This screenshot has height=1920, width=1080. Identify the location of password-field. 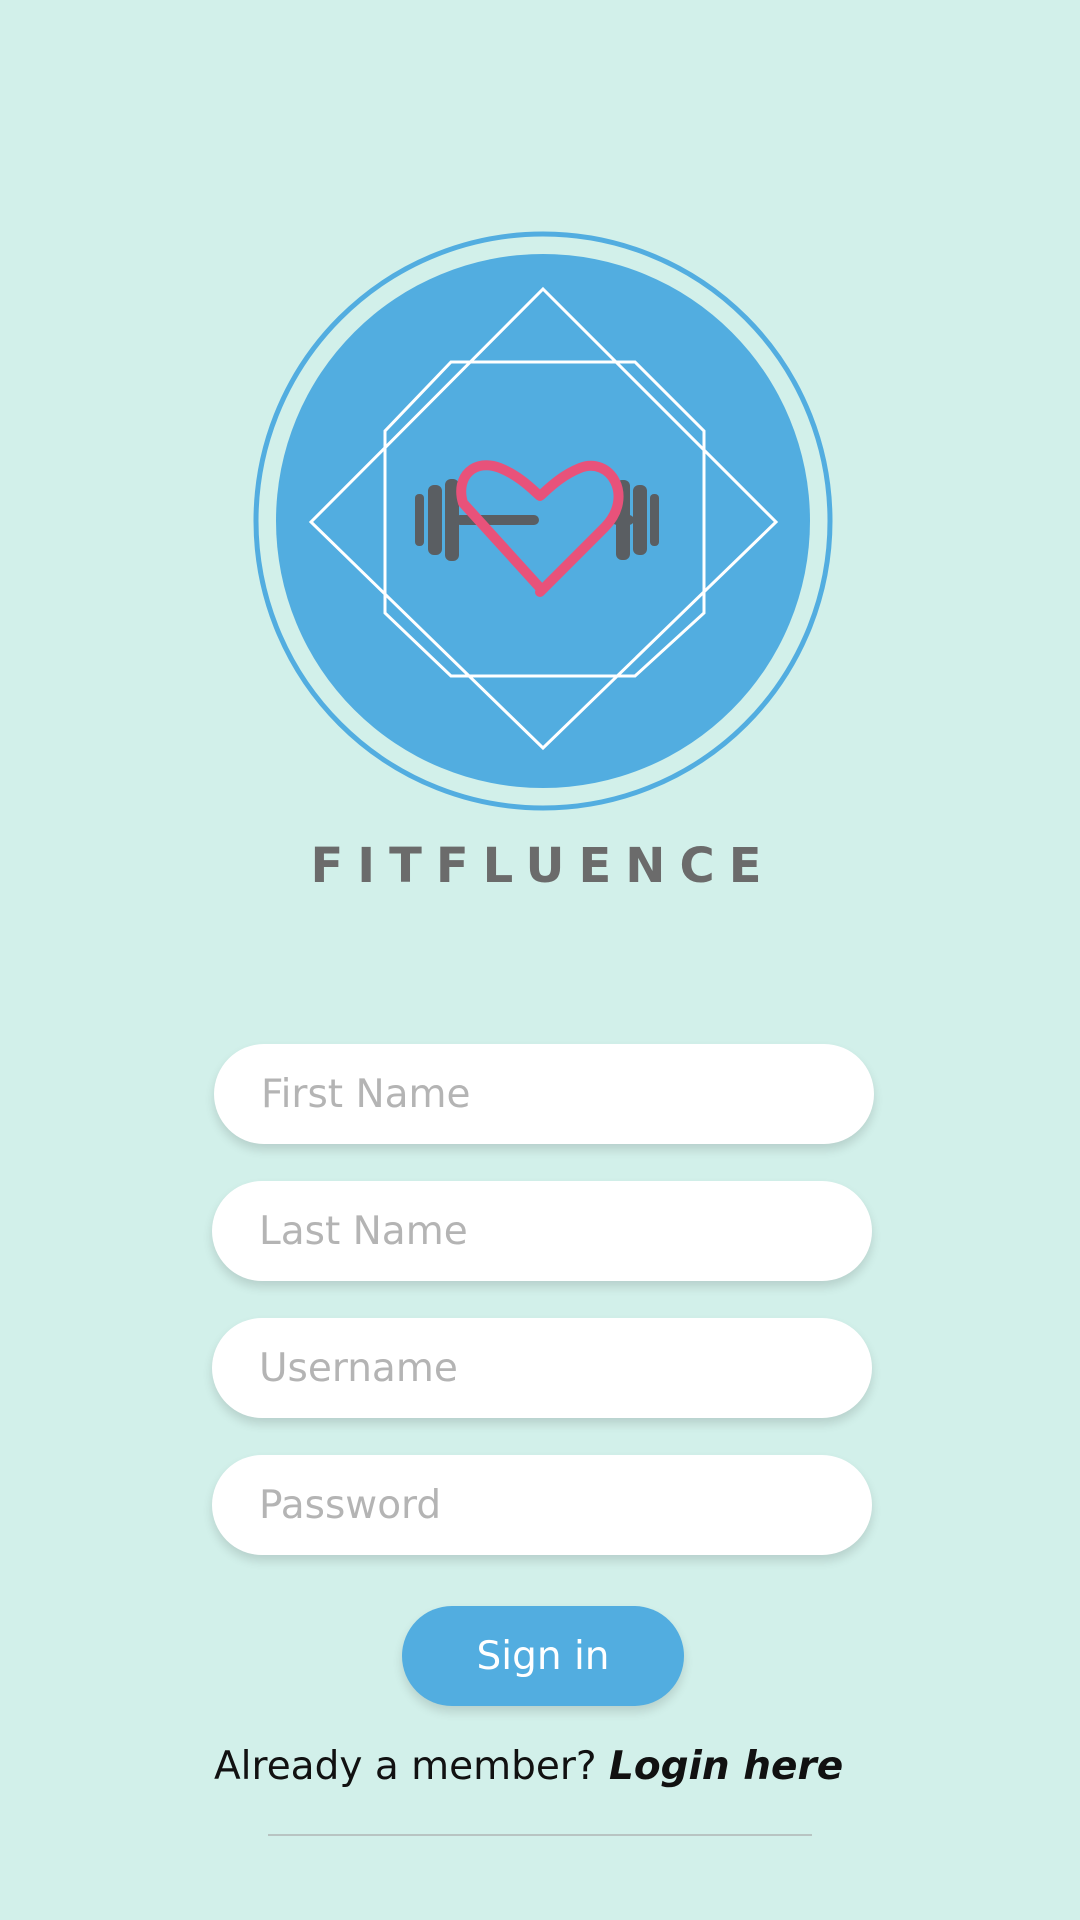
(542, 1505).